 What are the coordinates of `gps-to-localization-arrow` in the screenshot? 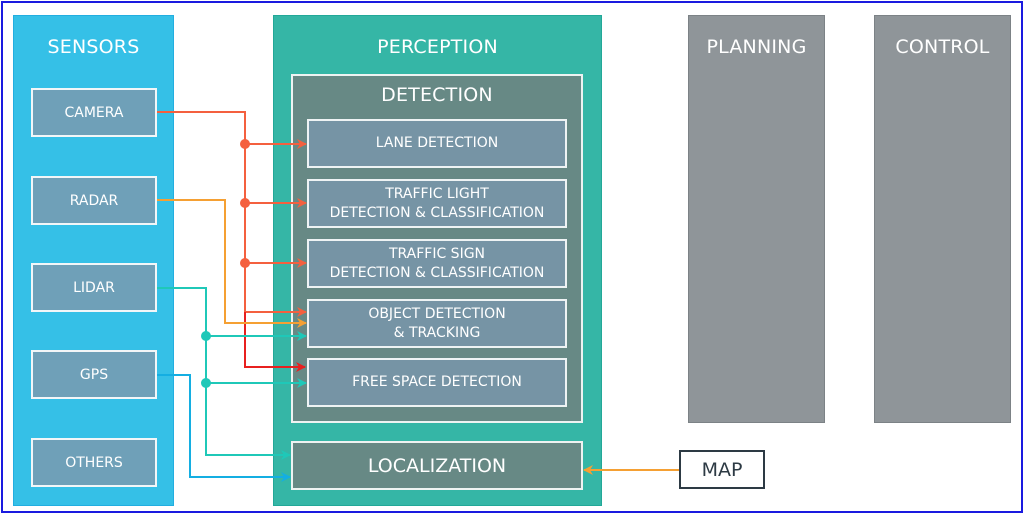 It's located at (224, 428).